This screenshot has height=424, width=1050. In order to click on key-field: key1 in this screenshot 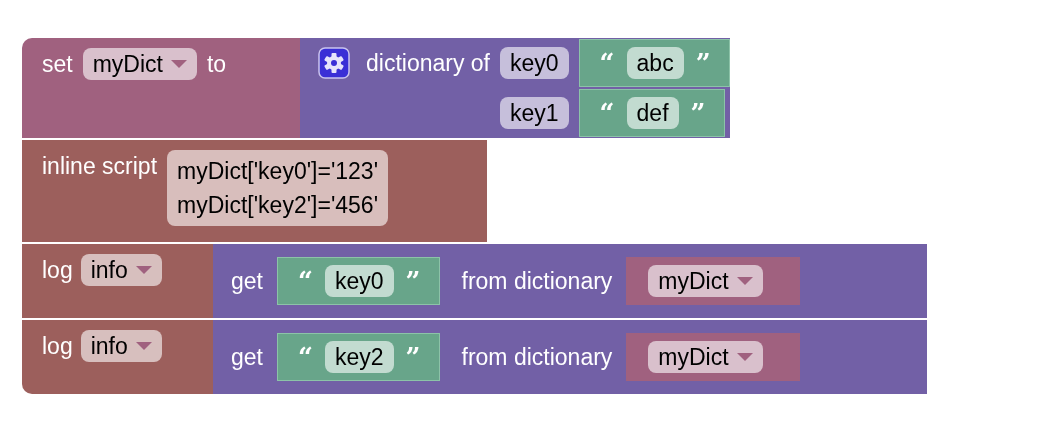, I will do `click(534, 113)`.